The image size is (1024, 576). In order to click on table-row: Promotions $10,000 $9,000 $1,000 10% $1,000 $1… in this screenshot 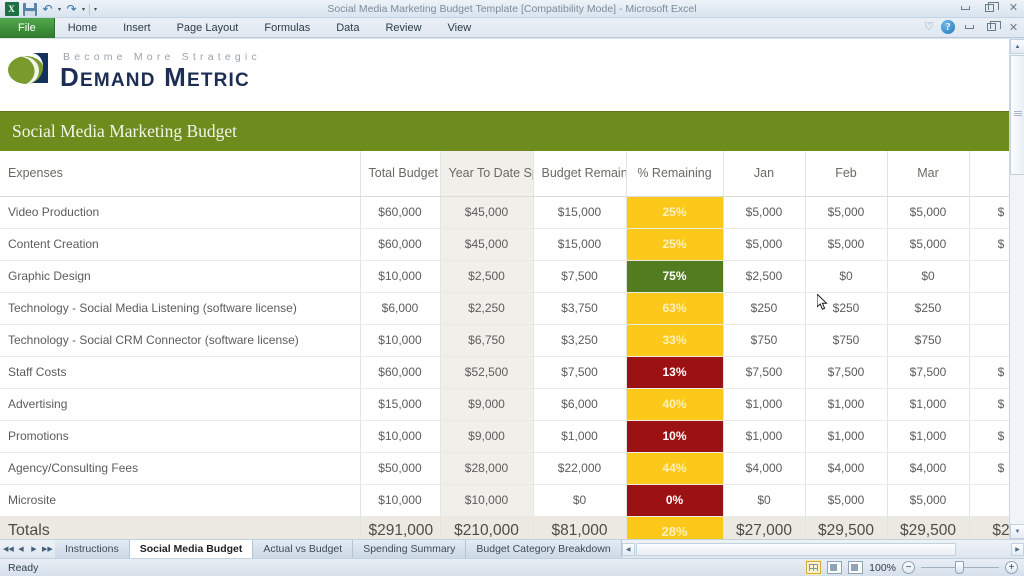, I will do `click(512, 436)`.